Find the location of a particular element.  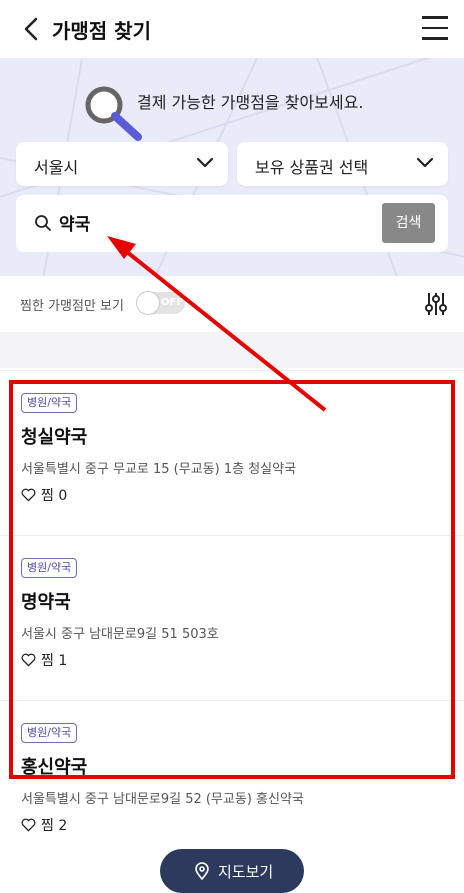

toggle-knob is located at coordinates (148, 303).